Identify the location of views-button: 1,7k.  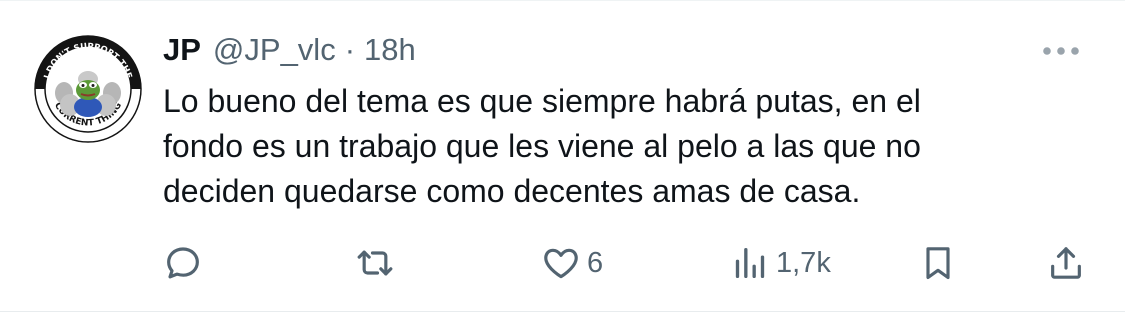
(780, 263).